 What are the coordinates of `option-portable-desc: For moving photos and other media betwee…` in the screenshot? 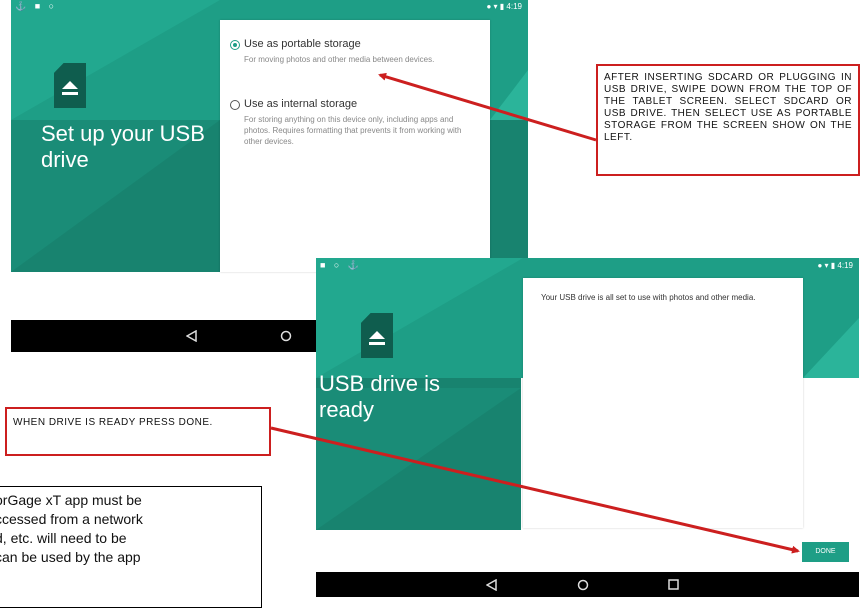 It's located at (339, 59).